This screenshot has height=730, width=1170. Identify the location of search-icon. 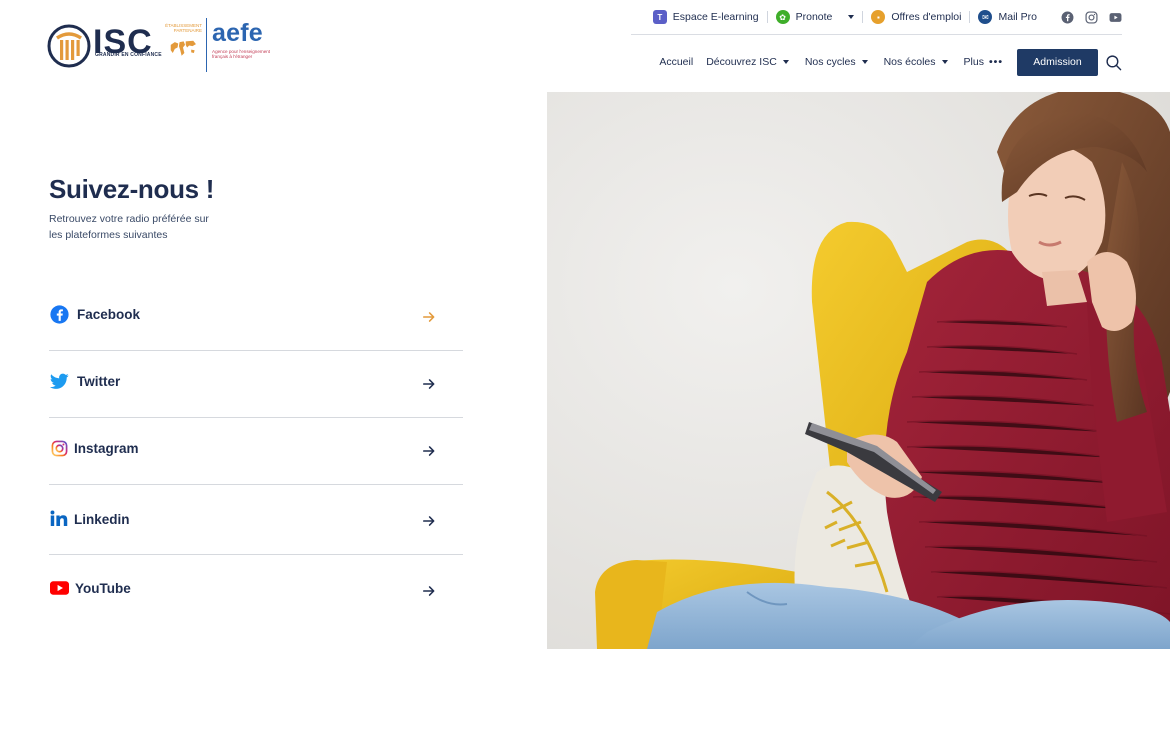
(1113, 62).